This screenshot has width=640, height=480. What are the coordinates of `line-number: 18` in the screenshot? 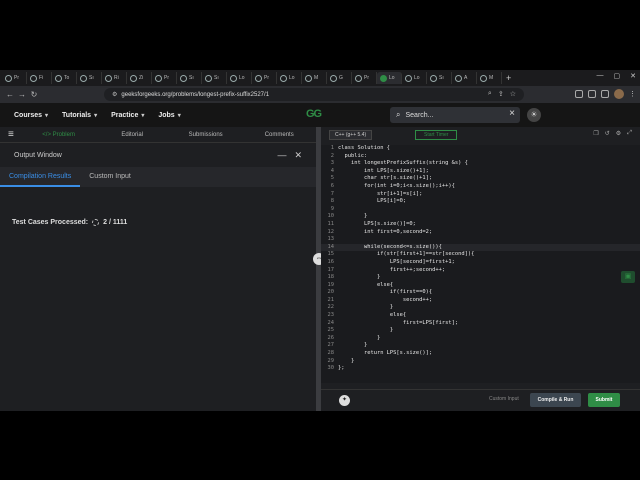 It's located at (331, 277).